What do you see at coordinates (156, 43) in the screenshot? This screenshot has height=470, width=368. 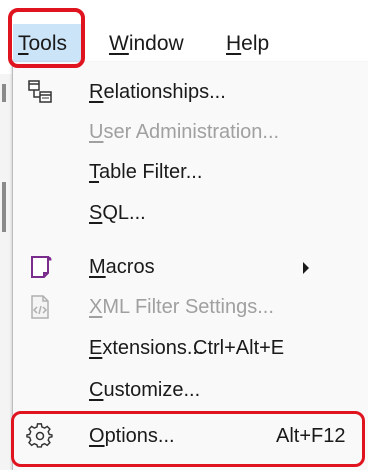 I see `menubar-window-rest: indow` at bounding box center [156, 43].